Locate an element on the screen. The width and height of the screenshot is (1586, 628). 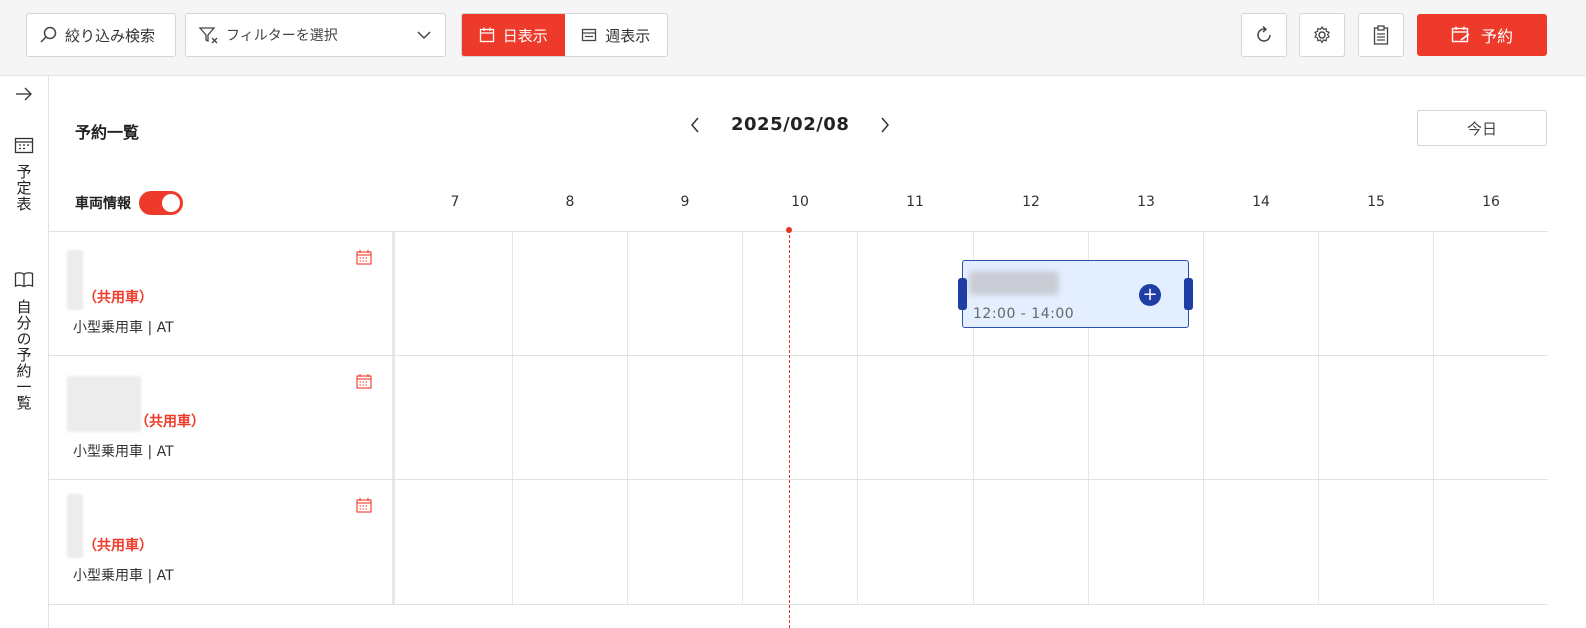
gear-icon is located at coordinates (1322, 34).